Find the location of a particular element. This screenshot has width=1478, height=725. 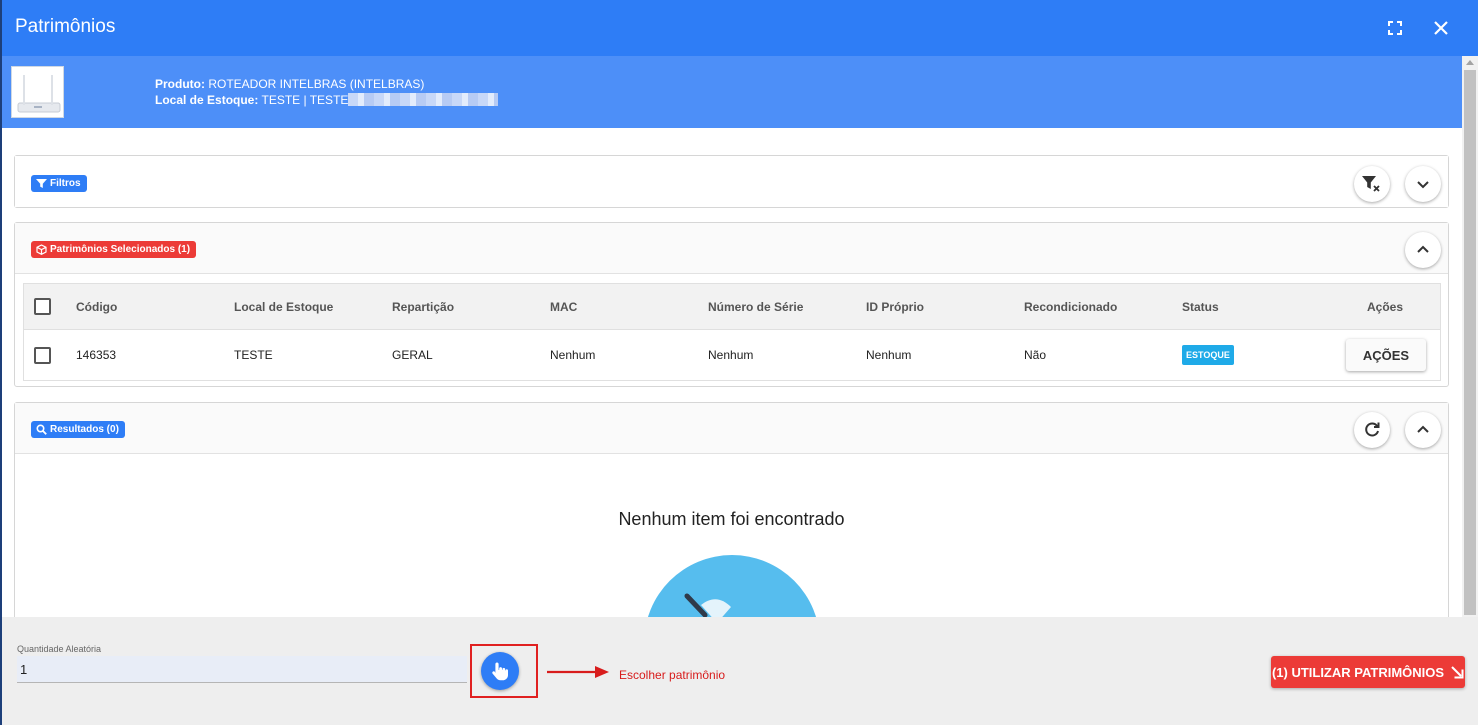

collapse-results-button is located at coordinates (1423, 430).